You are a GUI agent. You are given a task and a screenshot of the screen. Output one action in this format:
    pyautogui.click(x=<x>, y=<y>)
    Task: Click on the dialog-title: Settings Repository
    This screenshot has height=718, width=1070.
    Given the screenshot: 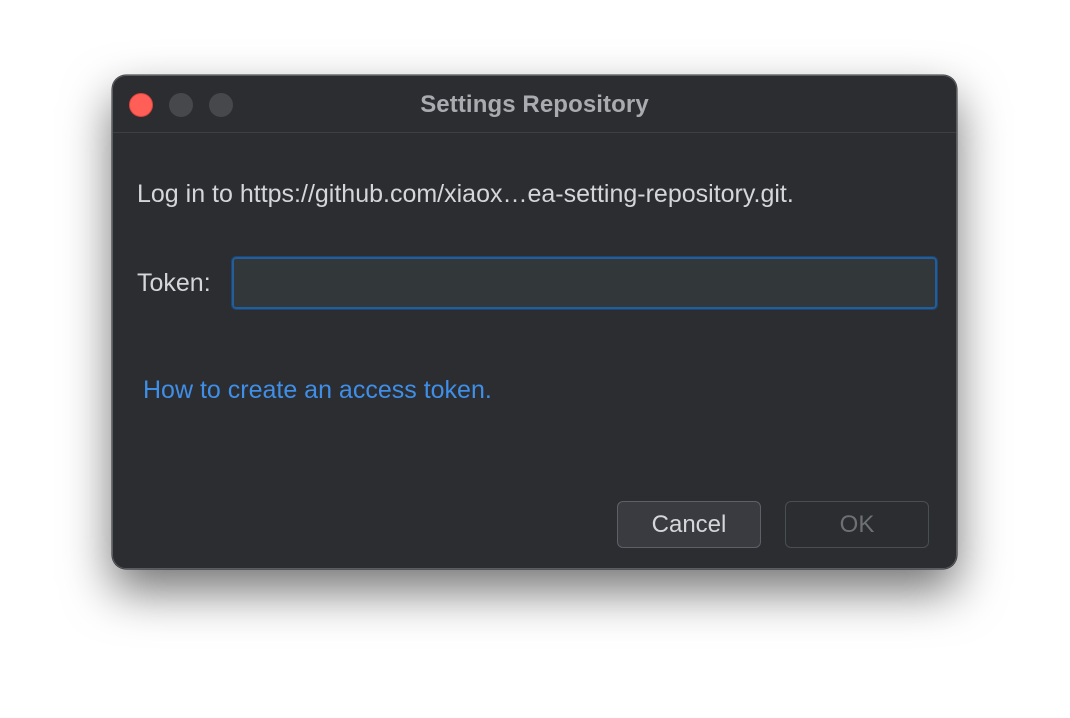 What is the action you would take?
    pyautogui.click(x=534, y=104)
    